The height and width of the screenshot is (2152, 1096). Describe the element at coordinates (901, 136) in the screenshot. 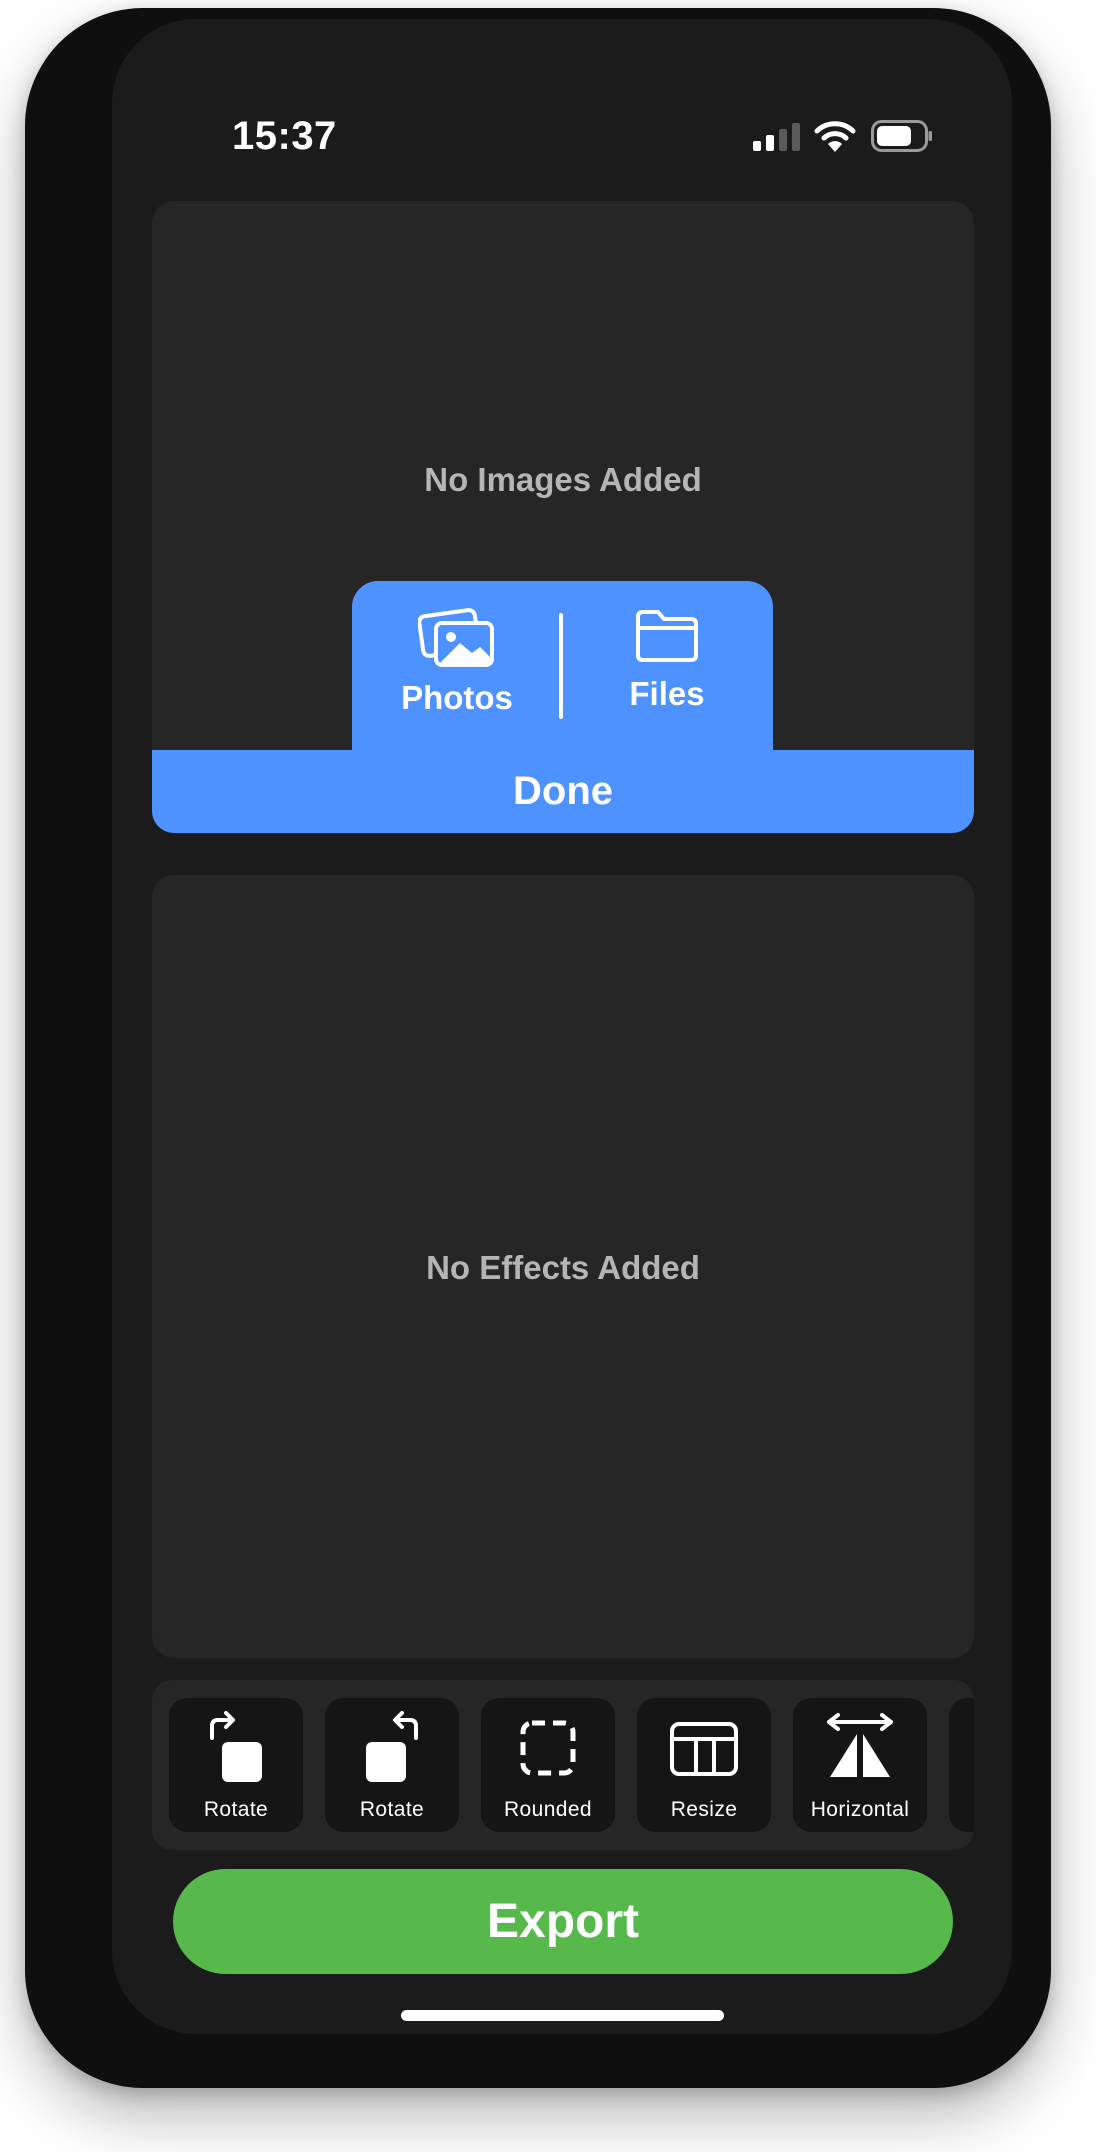

I see `battery-icon` at that location.